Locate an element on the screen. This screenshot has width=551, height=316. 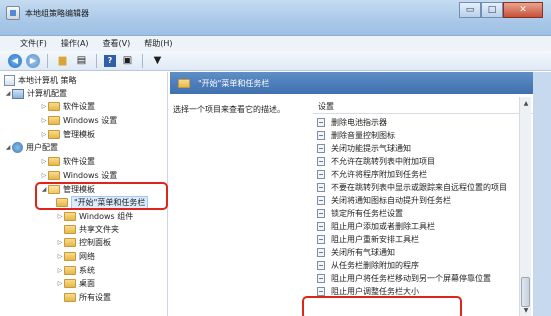
tree-user-config: ◢ 用户配置 is located at coordinates (31, 147).